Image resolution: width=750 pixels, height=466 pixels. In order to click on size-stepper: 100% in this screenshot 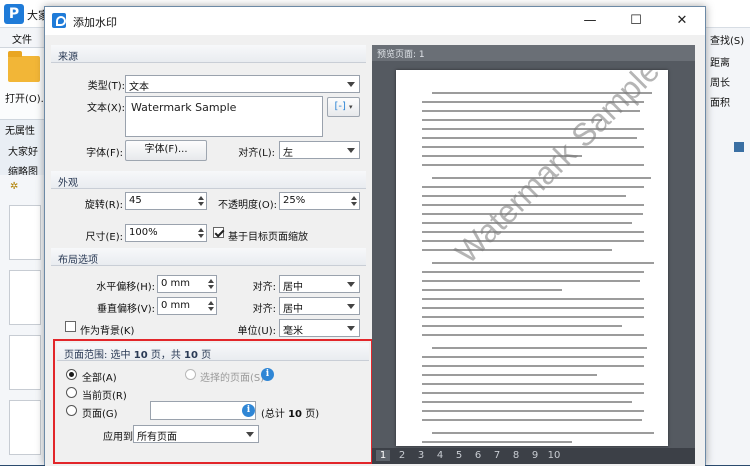, I will do `click(166, 233)`.